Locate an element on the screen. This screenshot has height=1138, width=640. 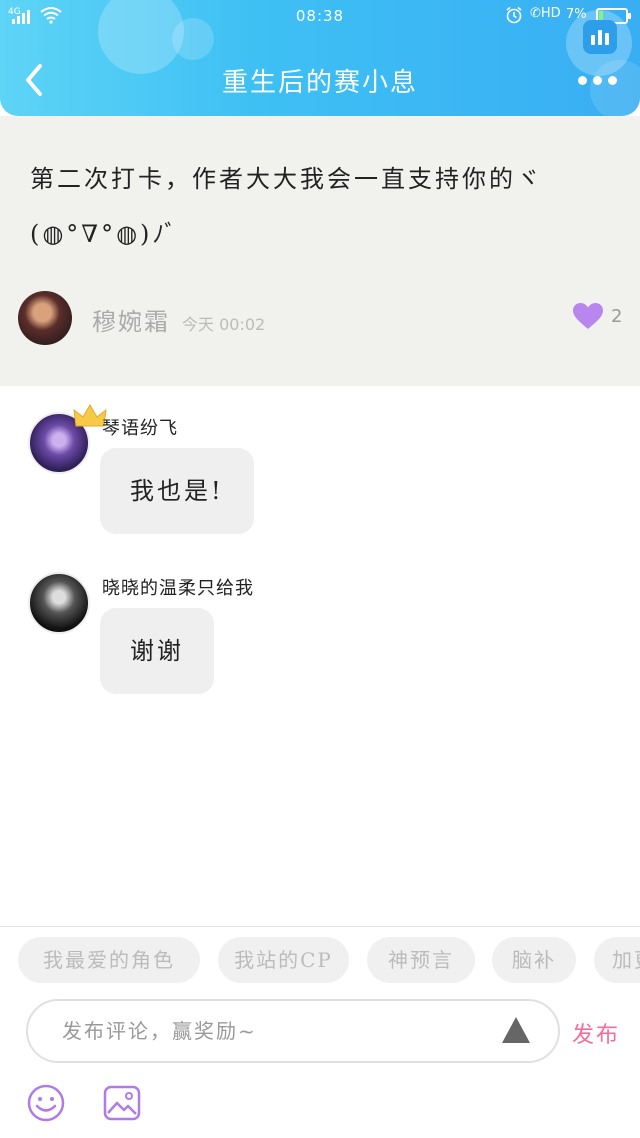
emoji-icon is located at coordinates (46, 1103).